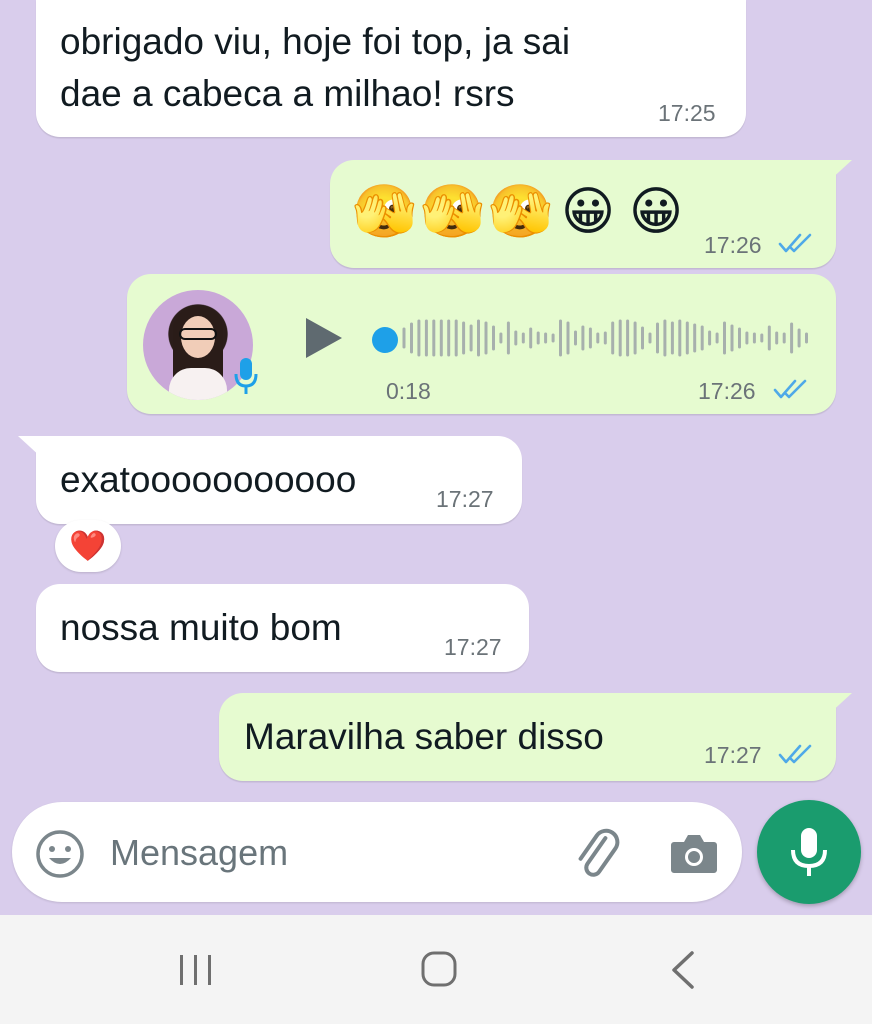  Describe the element at coordinates (330, 853) in the screenshot. I see `message-input` at that location.